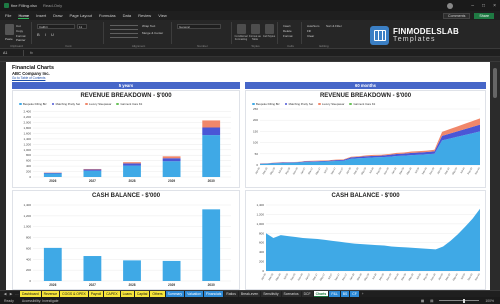 The width and height of the screenshot is (500, 304). I want to click on menu-insert: Insert, so click(41, 15).